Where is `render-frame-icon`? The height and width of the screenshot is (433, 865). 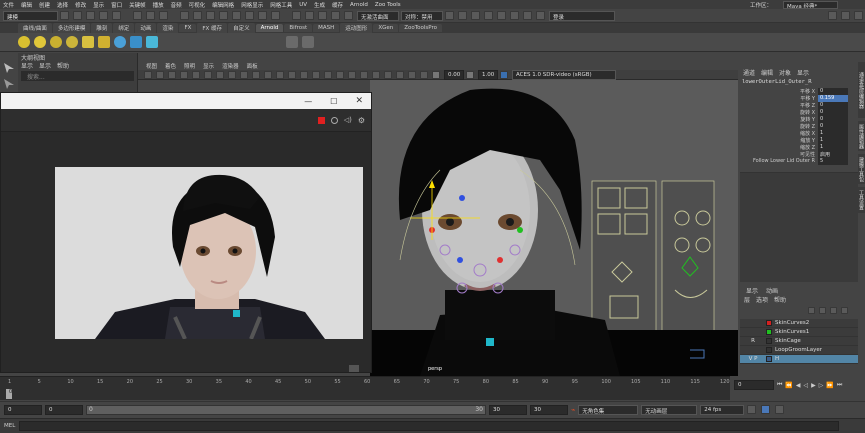 render-frame-icon is located at coordinates (462, 15).